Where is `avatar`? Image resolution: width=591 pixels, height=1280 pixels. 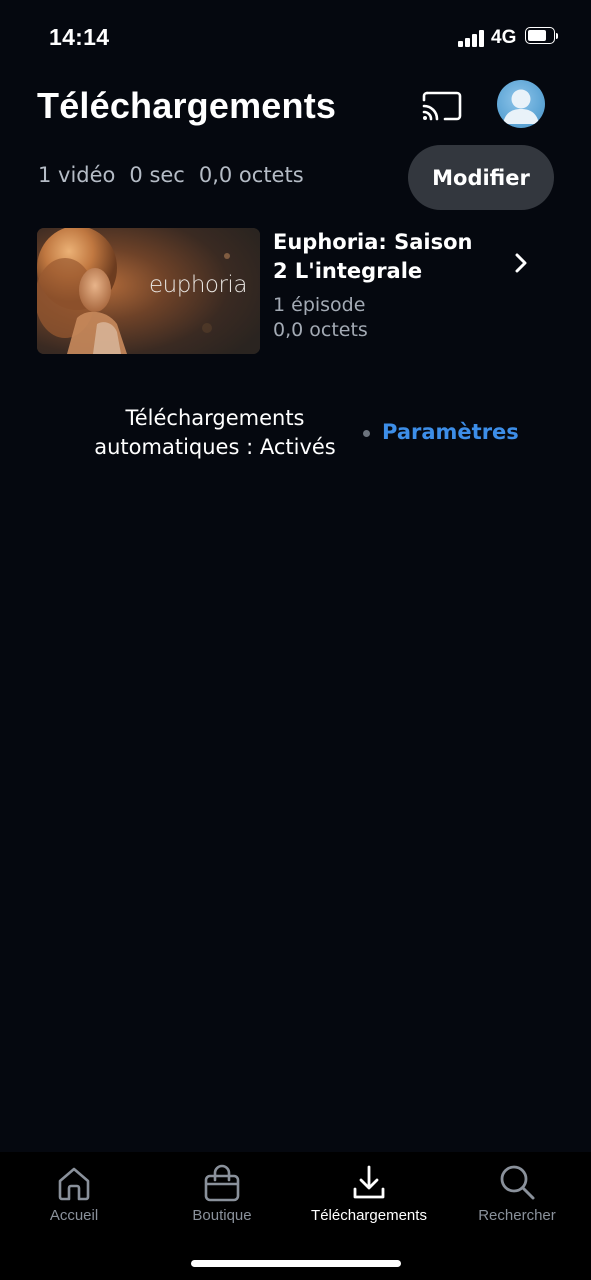
avatar is located at coordinates (521, 104).